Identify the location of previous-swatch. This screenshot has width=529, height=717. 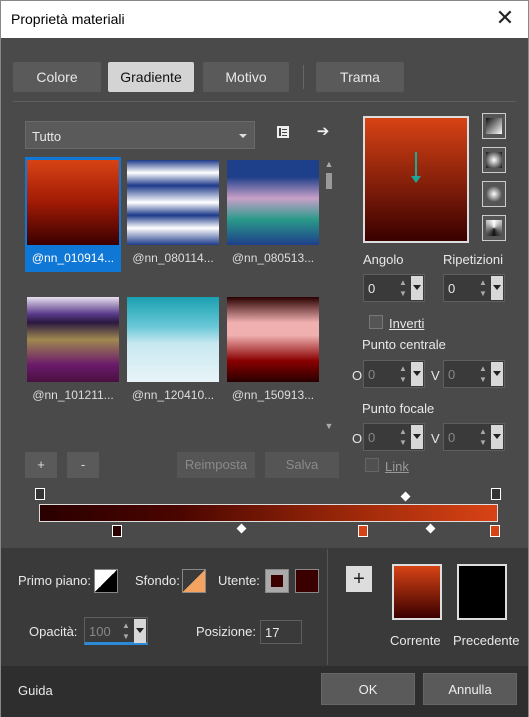
(482, 592).